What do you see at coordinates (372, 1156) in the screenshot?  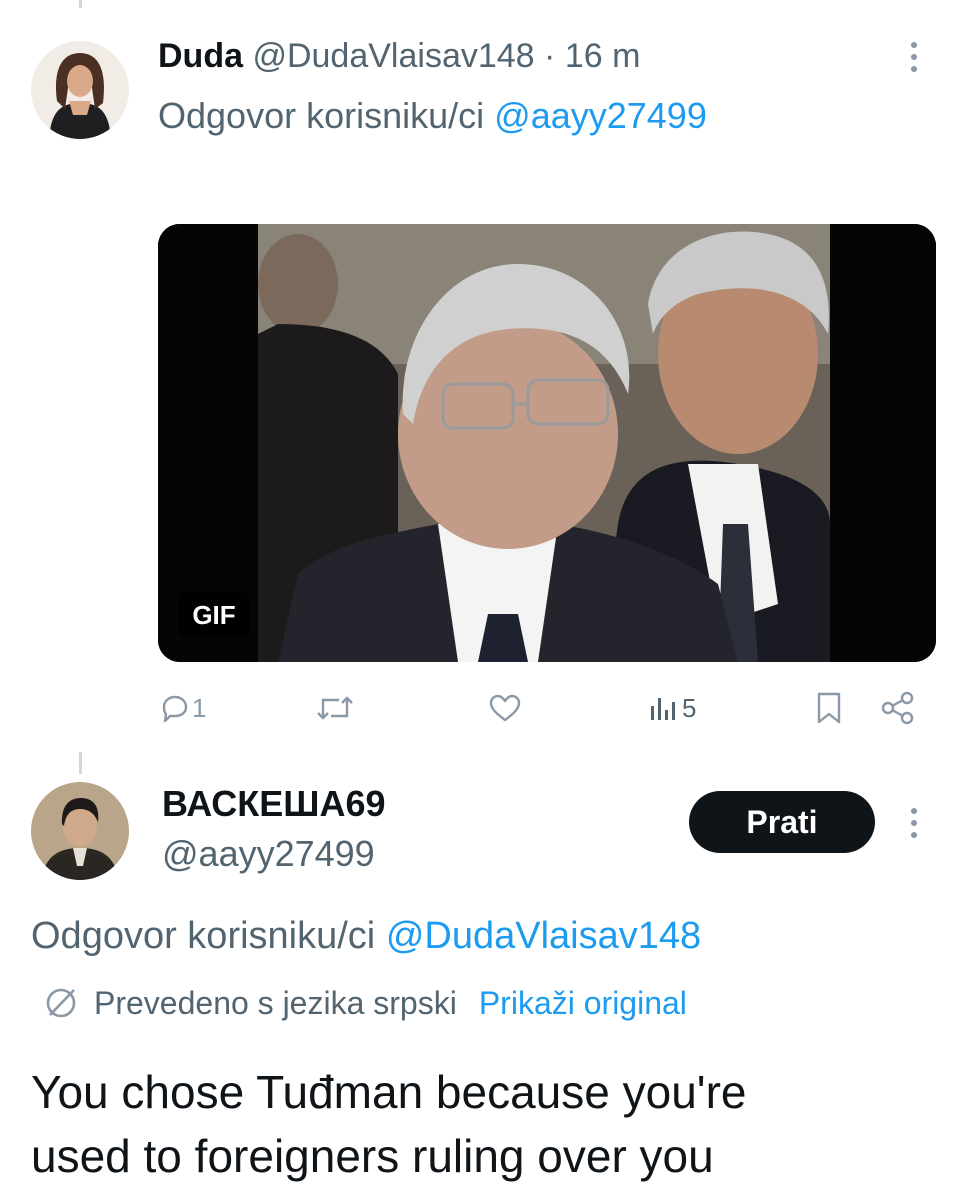 I see `tweet-text-line-2: used to foreigners ruling over you` at bounding box center [372, 1156].